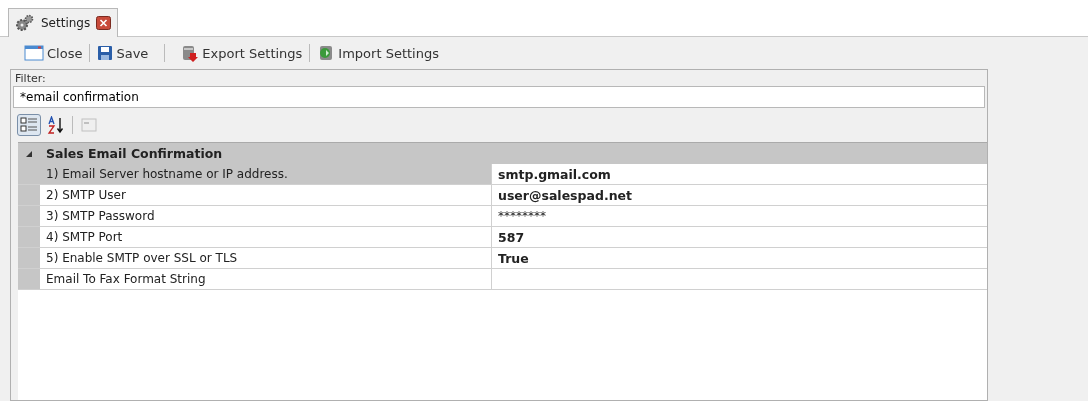  What do you see at coordinates (266, 279) in the screenshot?
I see `property-name: Email To Fax Format String` at bounding box center [266, 279].